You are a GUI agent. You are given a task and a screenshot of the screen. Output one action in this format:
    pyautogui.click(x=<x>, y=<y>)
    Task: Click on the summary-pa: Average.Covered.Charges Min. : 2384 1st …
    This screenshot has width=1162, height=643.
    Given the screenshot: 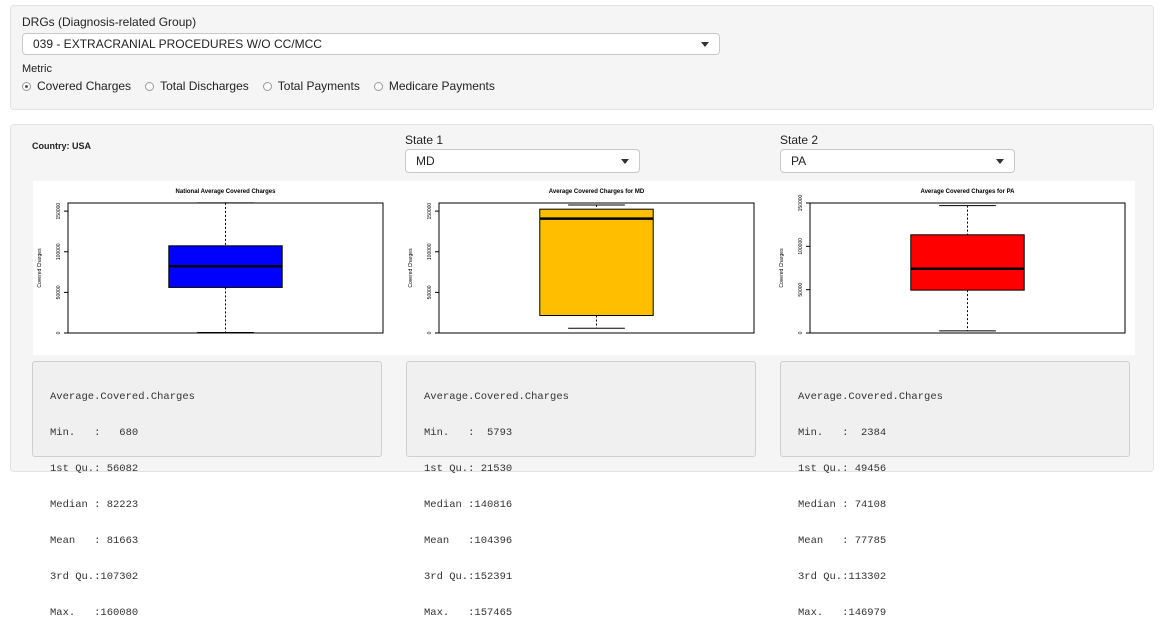 What is the action you would take?
    pyautogui.click(x=955, y=490)
    